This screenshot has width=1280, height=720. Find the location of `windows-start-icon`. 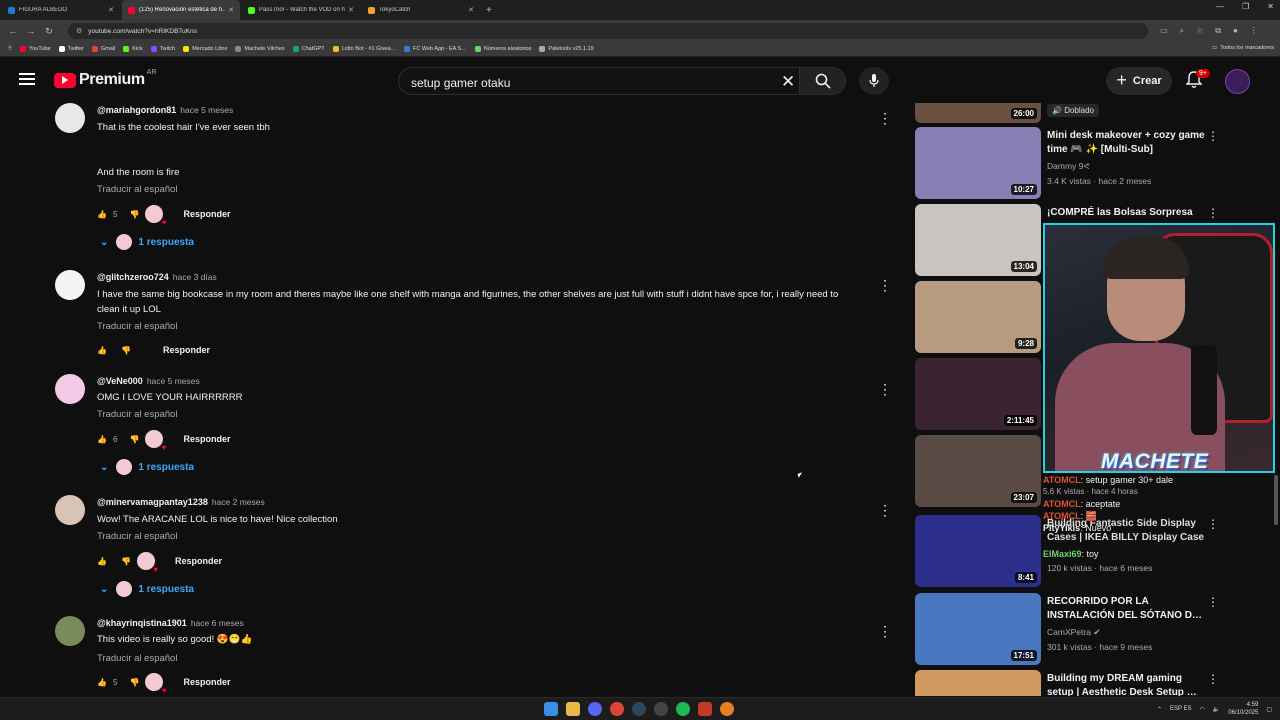

windows-start-icon is located at coordinates (551, 709).